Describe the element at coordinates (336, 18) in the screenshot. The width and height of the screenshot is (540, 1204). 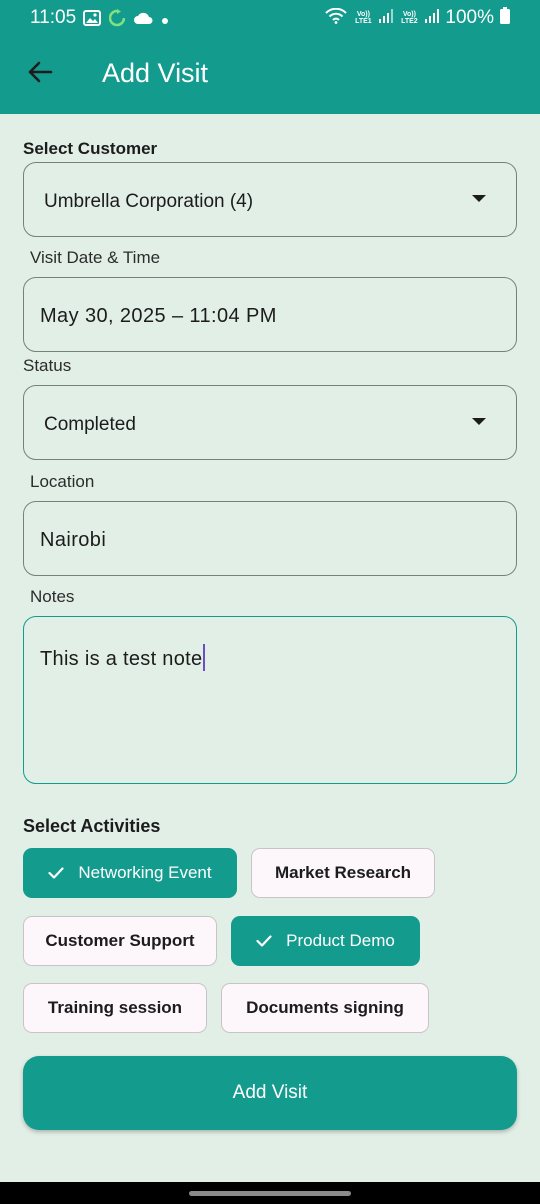
I see `wifi-icon` at that location.